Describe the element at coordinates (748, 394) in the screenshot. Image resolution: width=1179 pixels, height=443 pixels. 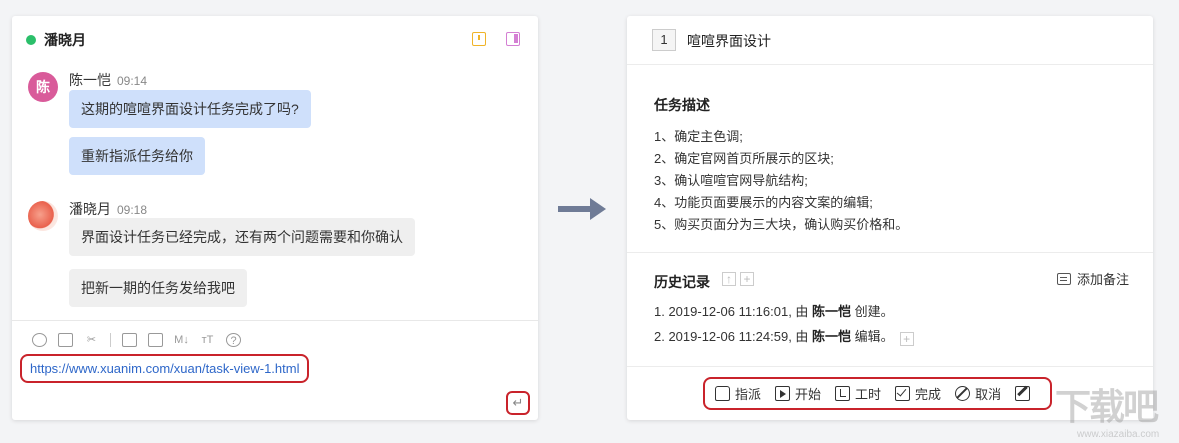
I see `action-label: 指派` at that location.